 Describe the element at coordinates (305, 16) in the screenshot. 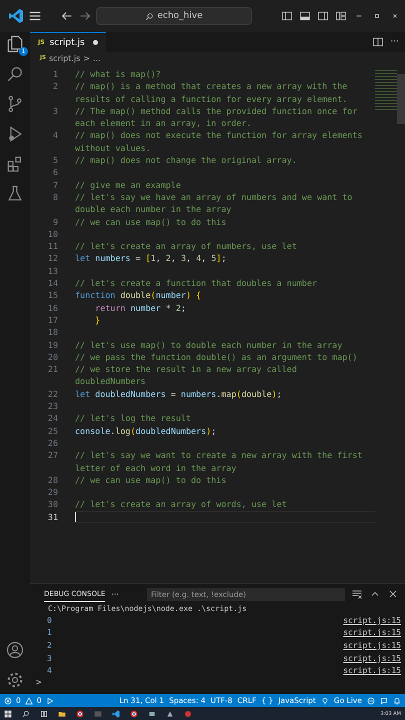

I see `panel-toggle-icon` at that location.